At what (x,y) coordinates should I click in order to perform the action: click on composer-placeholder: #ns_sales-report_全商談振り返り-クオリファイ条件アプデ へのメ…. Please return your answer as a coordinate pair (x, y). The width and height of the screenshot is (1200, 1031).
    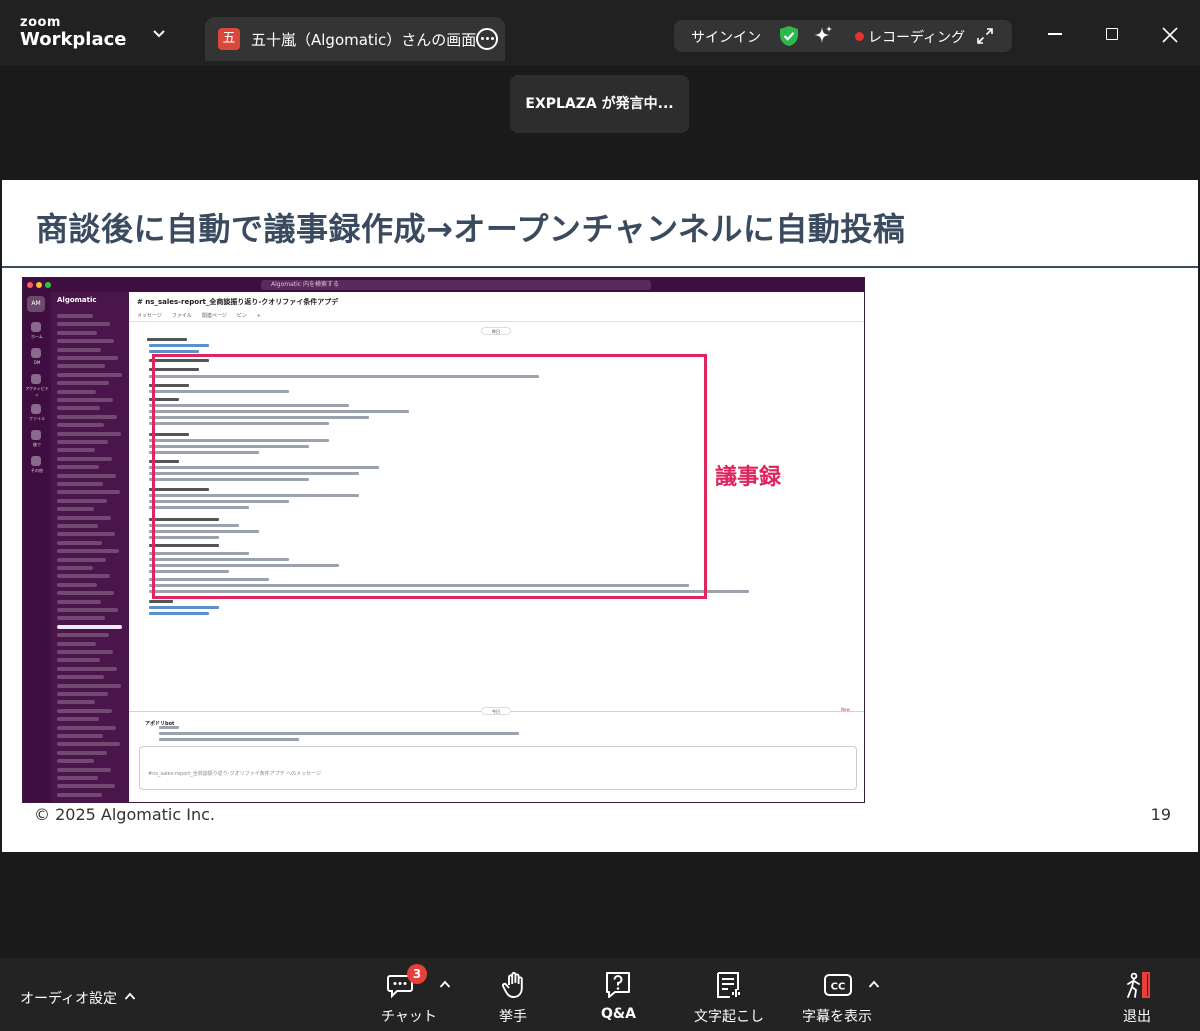
    Looking at the image, I should click on (235, 774).